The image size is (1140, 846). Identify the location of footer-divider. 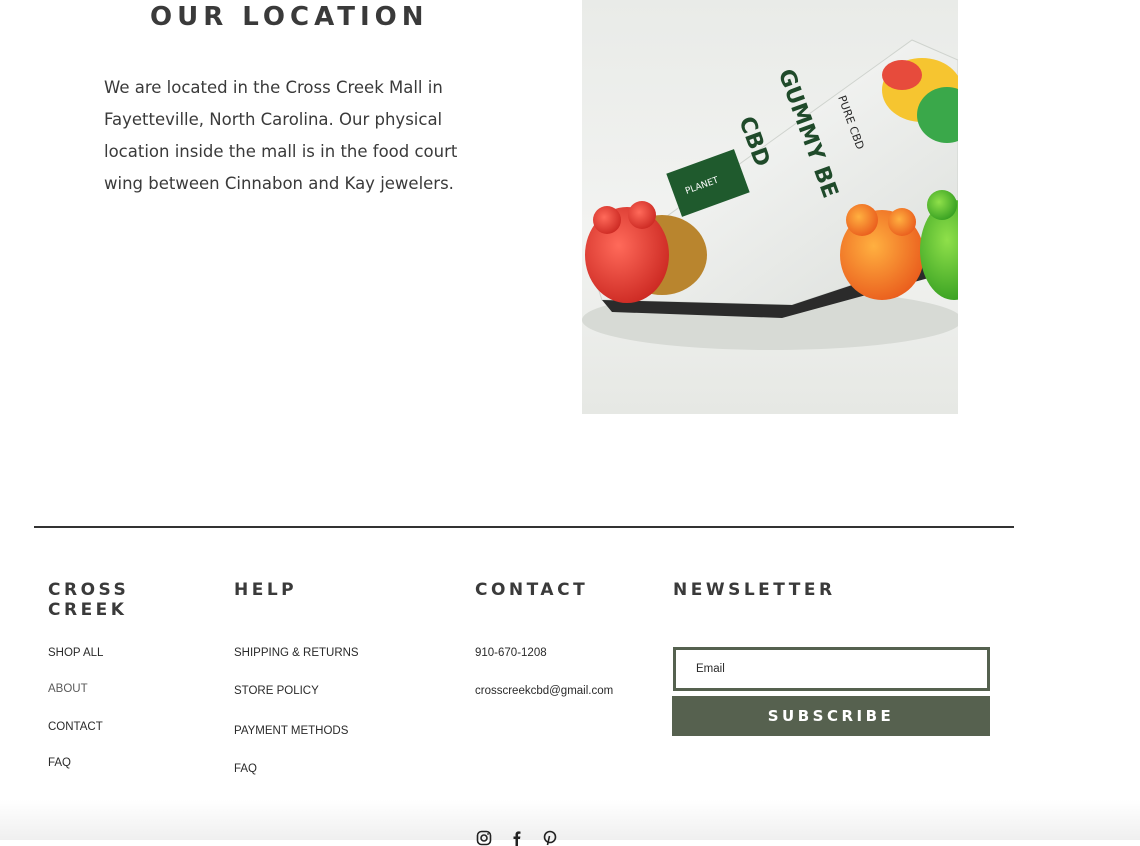
(524, 527).